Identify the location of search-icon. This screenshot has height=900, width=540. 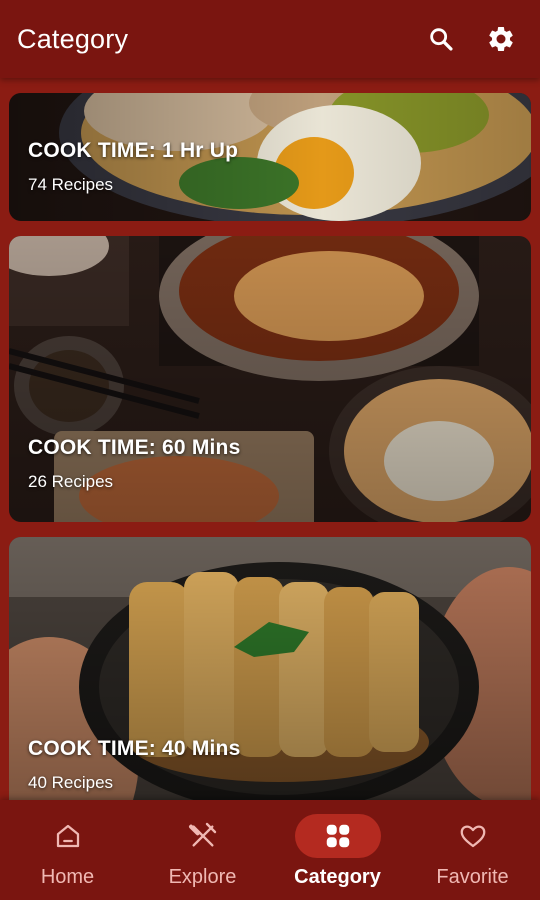
(441, 39).